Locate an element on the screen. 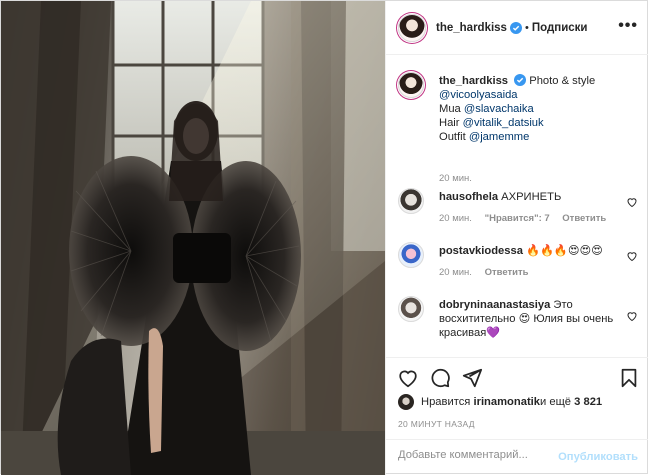 The width and height of the screenshot is (648, 475). caption-mention: @vicoolyasaida is located at coordinates (533, 95).